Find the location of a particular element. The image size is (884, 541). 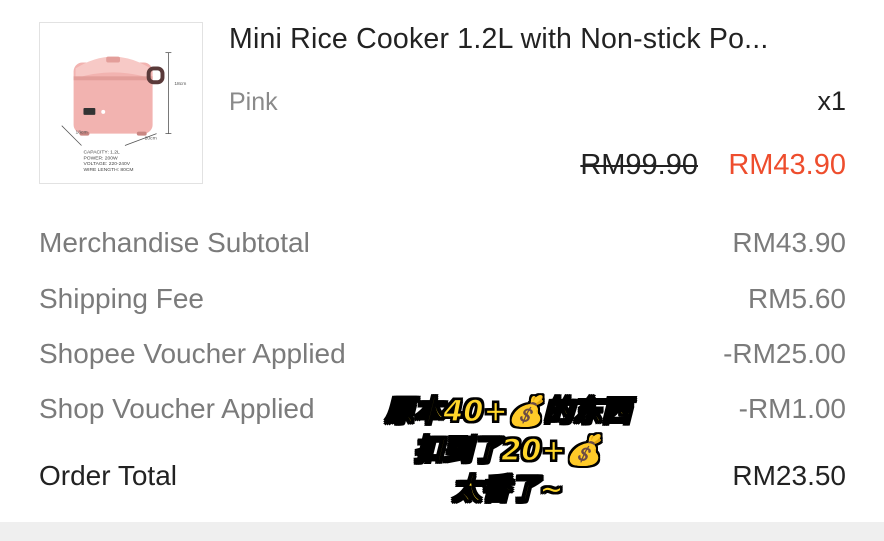

order-total-value: RM23.50 is located at coordinates (789, 475).